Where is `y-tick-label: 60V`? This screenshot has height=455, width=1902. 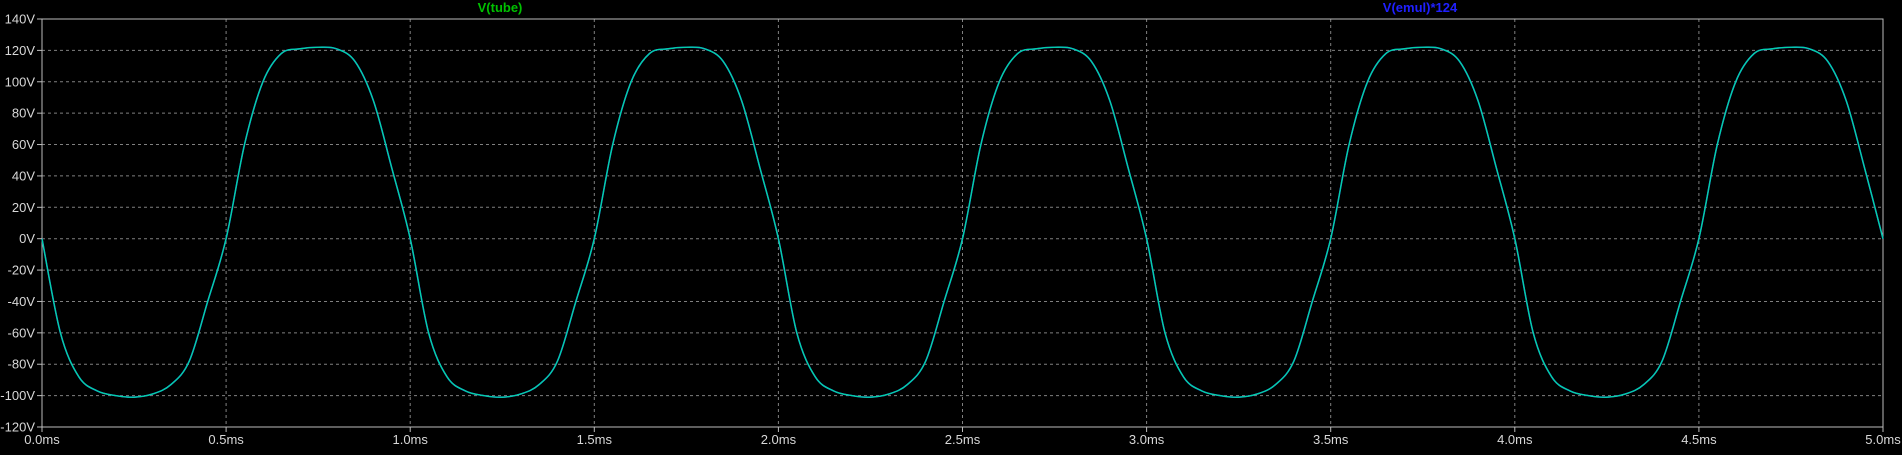
y-tick-label: 60V is located at coordinates (23, 144).